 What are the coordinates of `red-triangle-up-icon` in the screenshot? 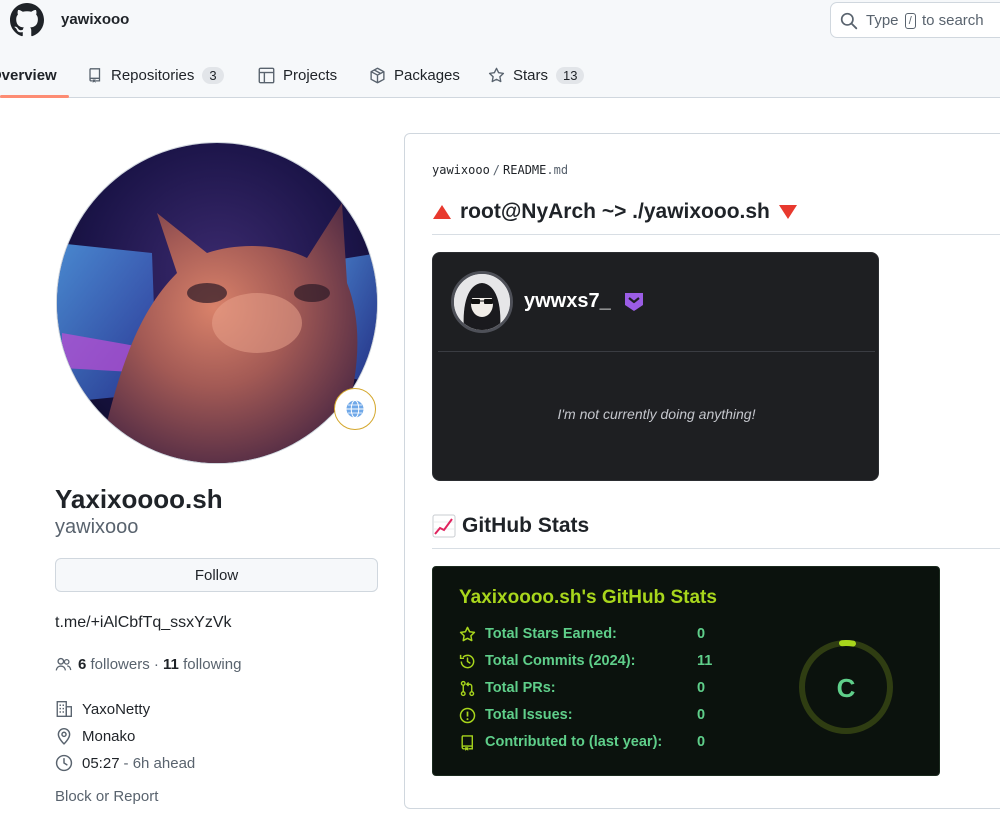 It's located at (442, 212).